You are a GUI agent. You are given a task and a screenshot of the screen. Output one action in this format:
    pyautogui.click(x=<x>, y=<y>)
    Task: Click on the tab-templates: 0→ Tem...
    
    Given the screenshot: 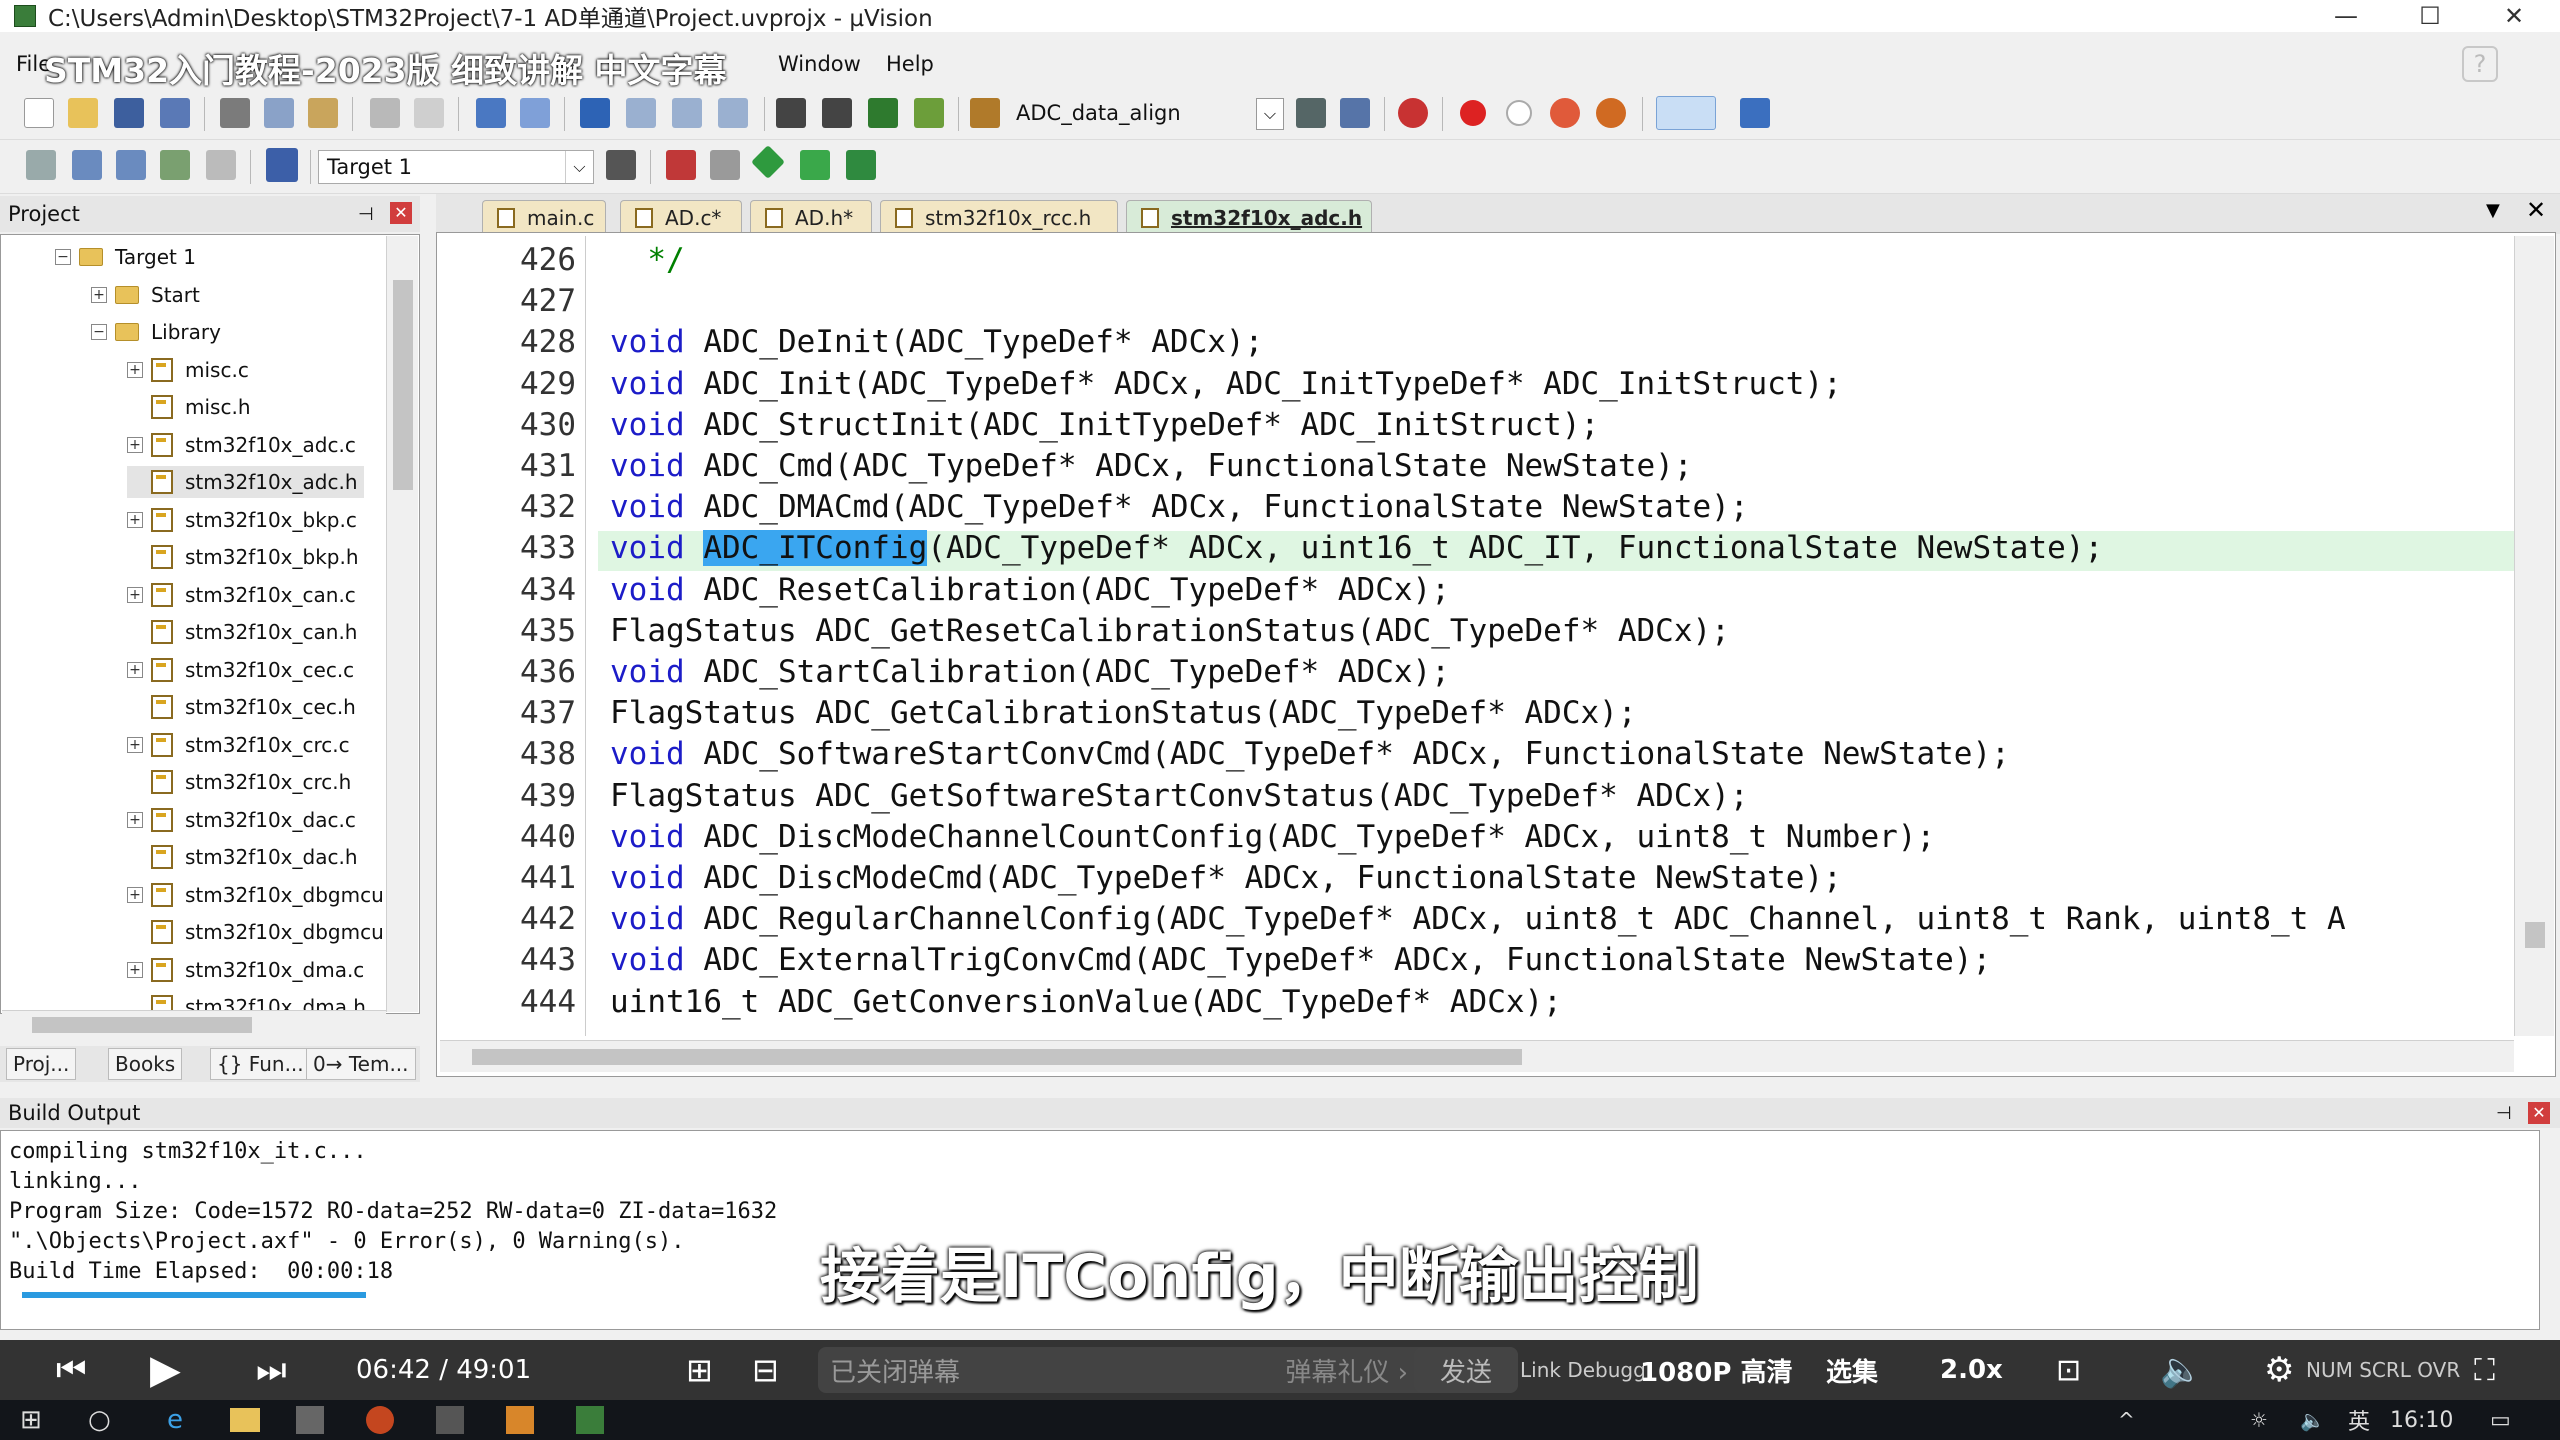 What is the action you would take?
    pyautogui.click(x=361, y=1064)
    